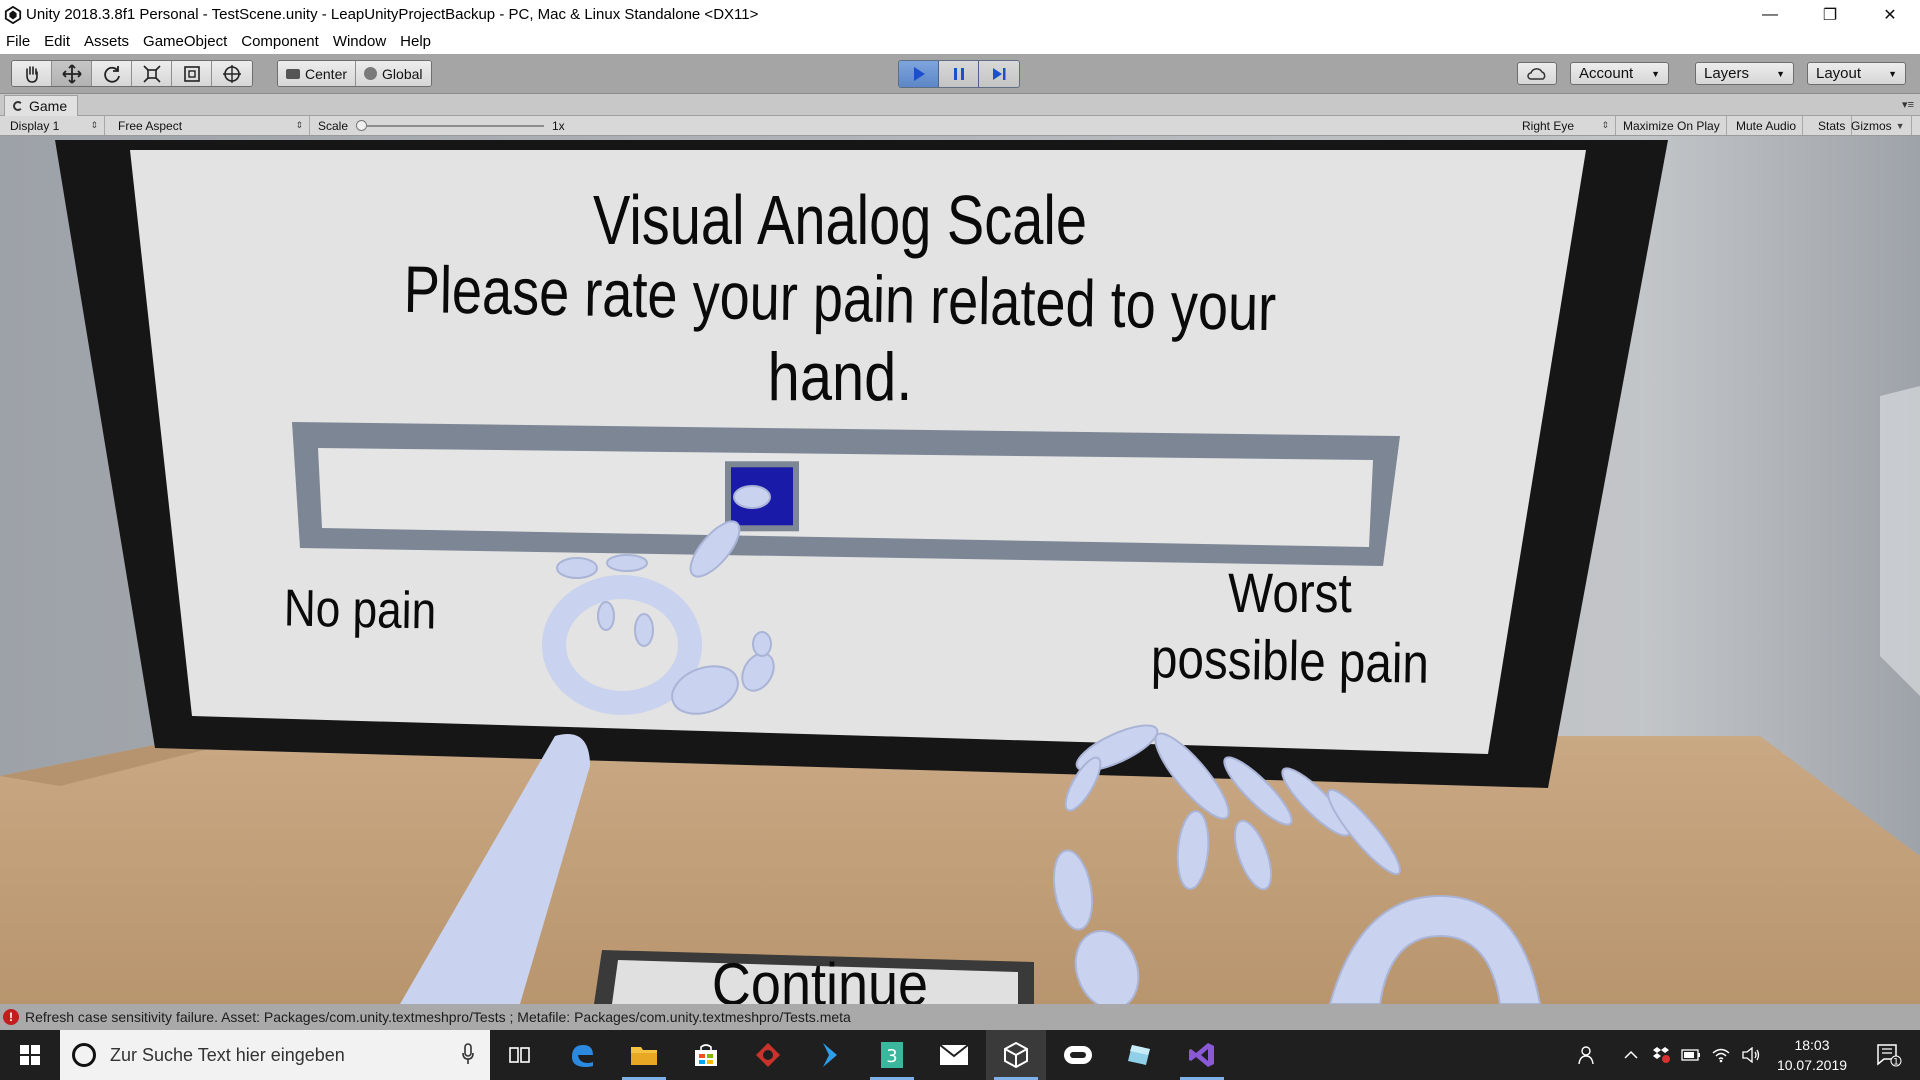  I want to click on game-tab-strip: Game ▾≡, so click(960, 105).